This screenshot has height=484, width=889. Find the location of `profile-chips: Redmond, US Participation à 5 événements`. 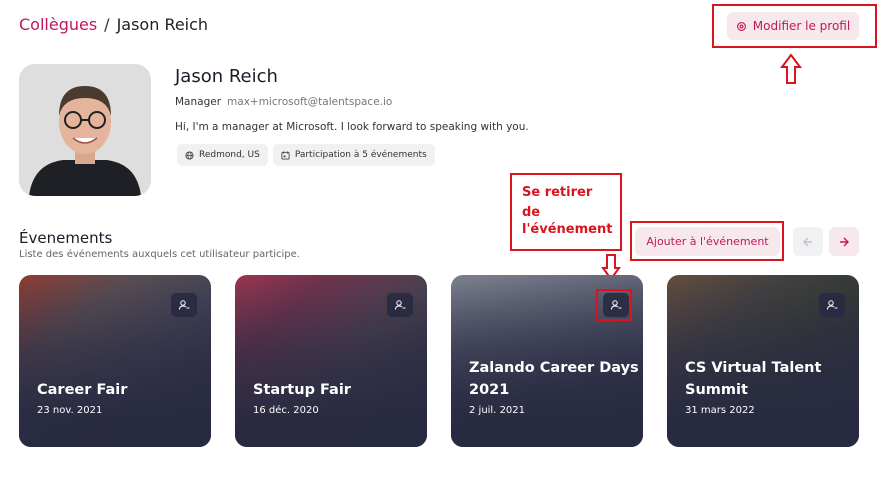

profile-chips: Redmond, US Participation à 5 événements is located at coordinates (306, 155).